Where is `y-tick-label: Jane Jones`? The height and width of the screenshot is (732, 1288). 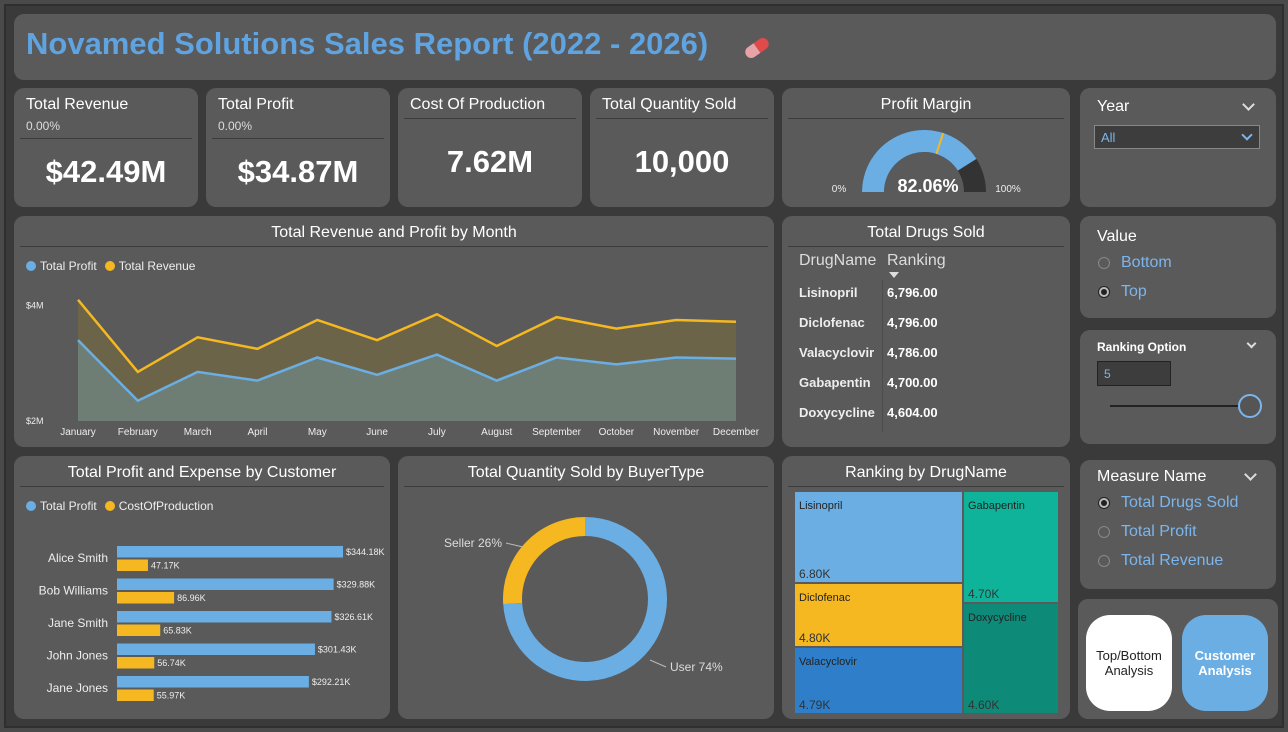
y-tick-label: Jane Jones is located at coordinates (77, 688).